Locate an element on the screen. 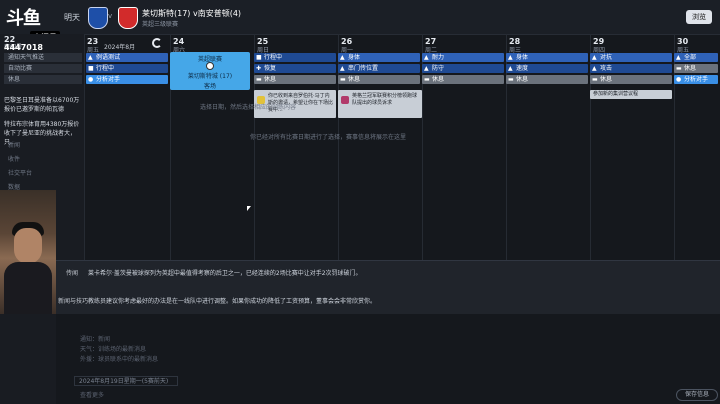 This screenshot has width=720, height=404. webcam-streamer-body is located at coordinates (28, 288).